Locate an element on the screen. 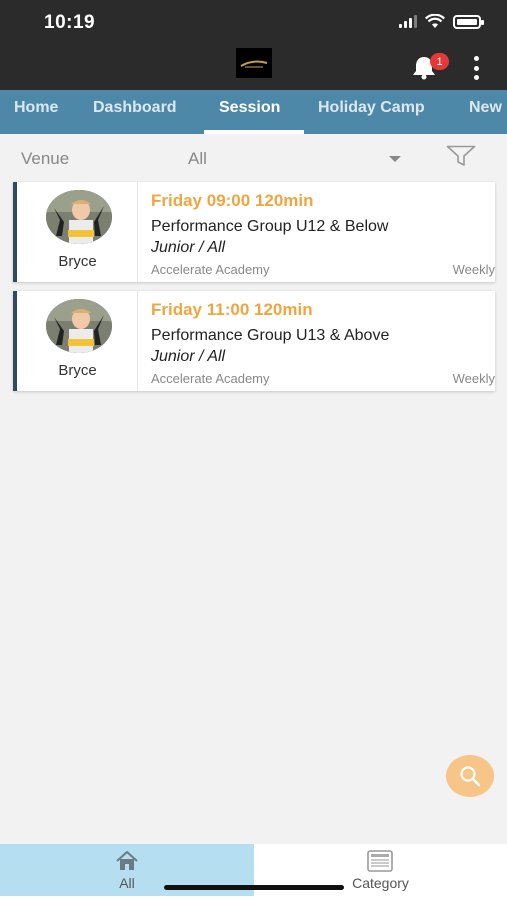  filter-icon is located at coordinates (461, 156).